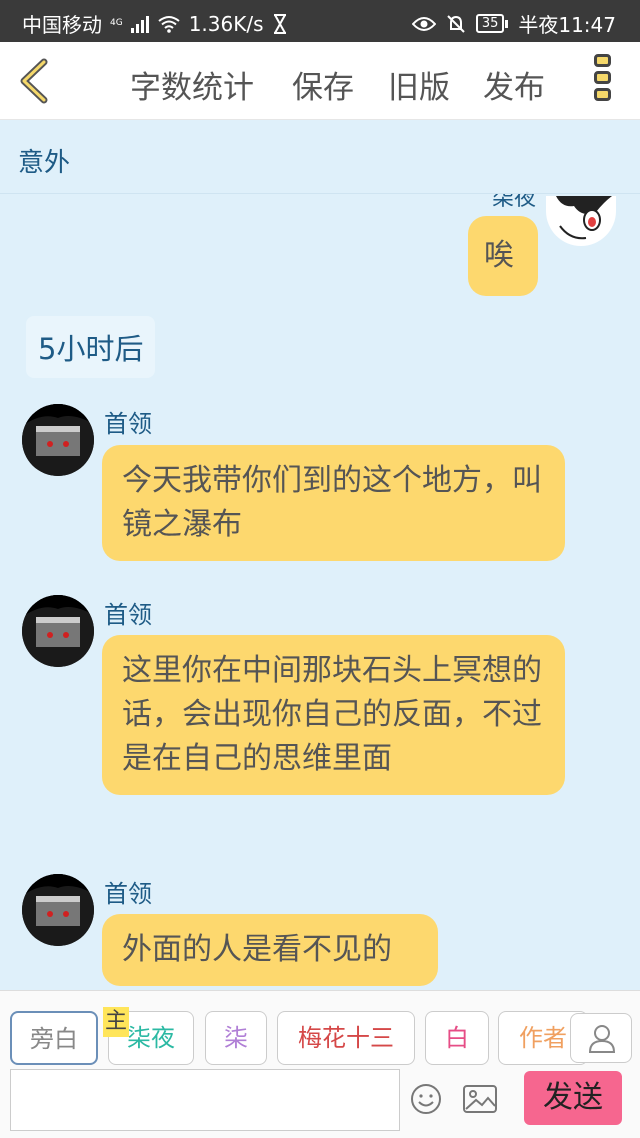  I want to click on composer-panel: 旁白 柒夜 柒 梅花十三 白 作者 主 发送, so click(320, 1064).